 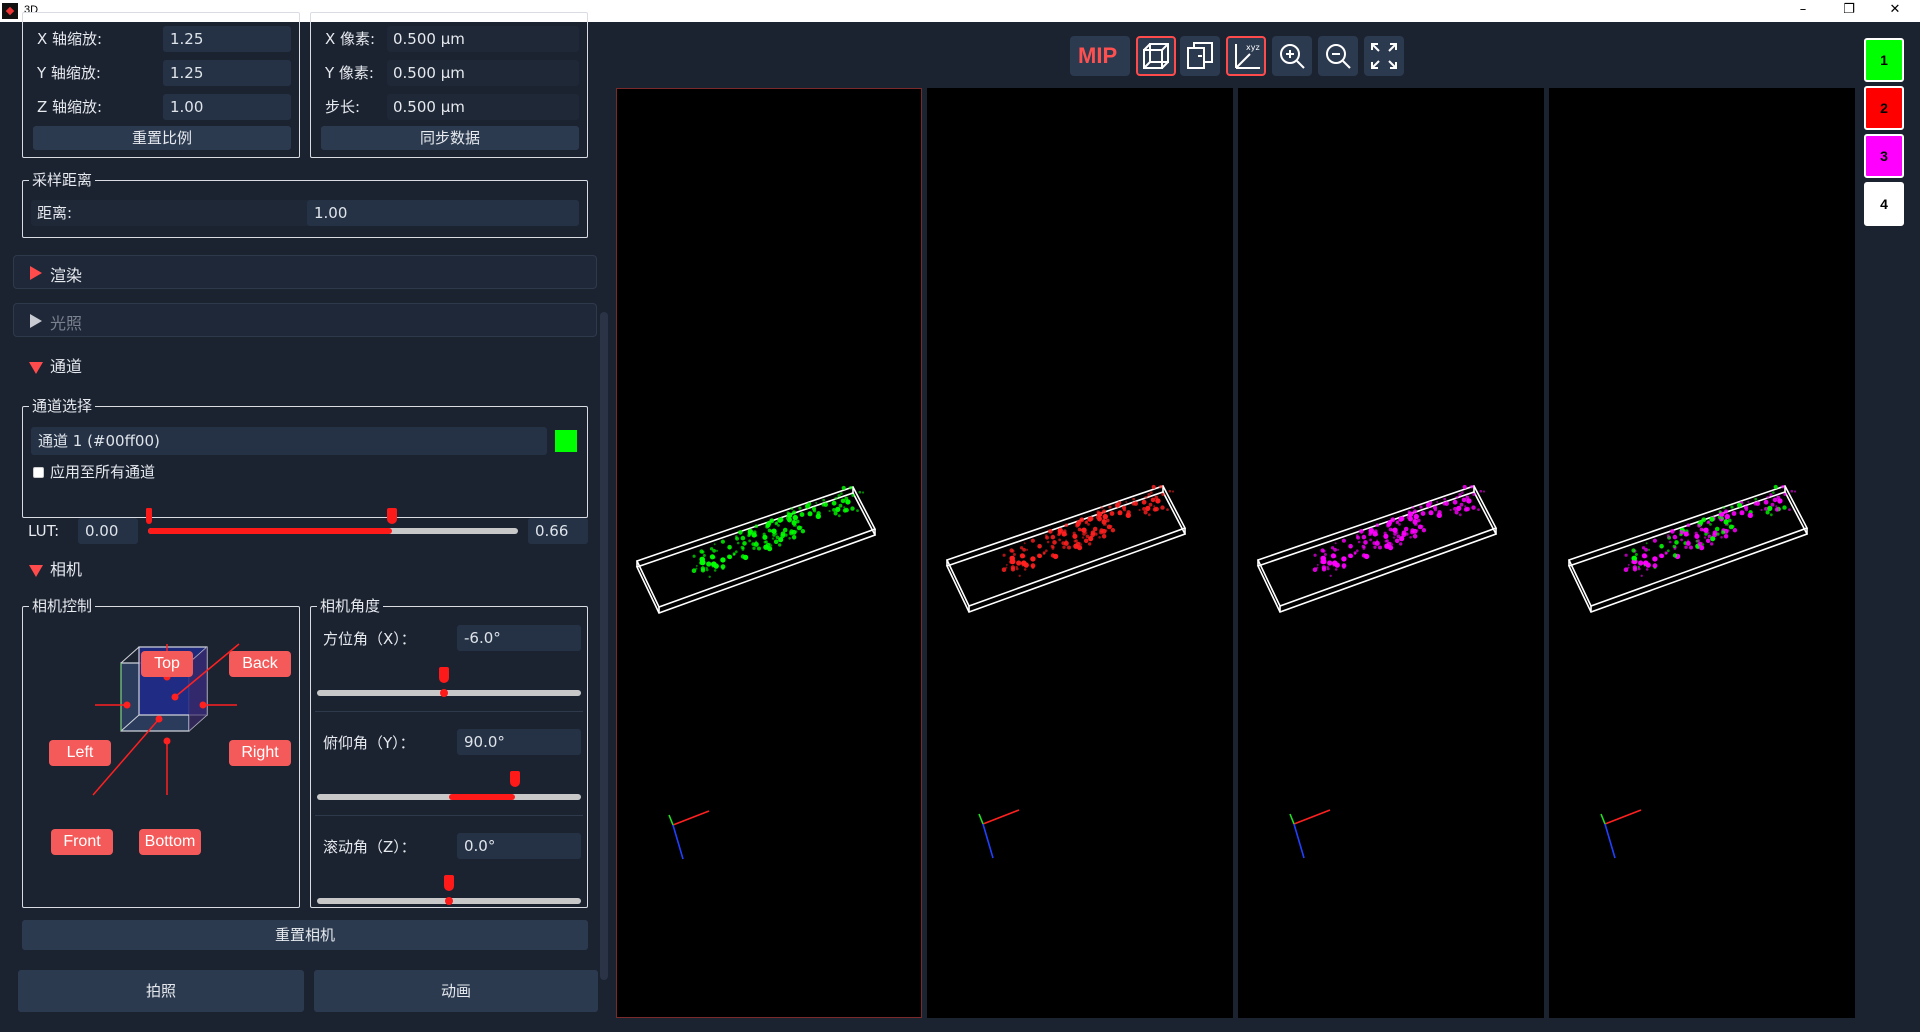 I want to click on axes-label: xyz, so click(x=1253, y=47).